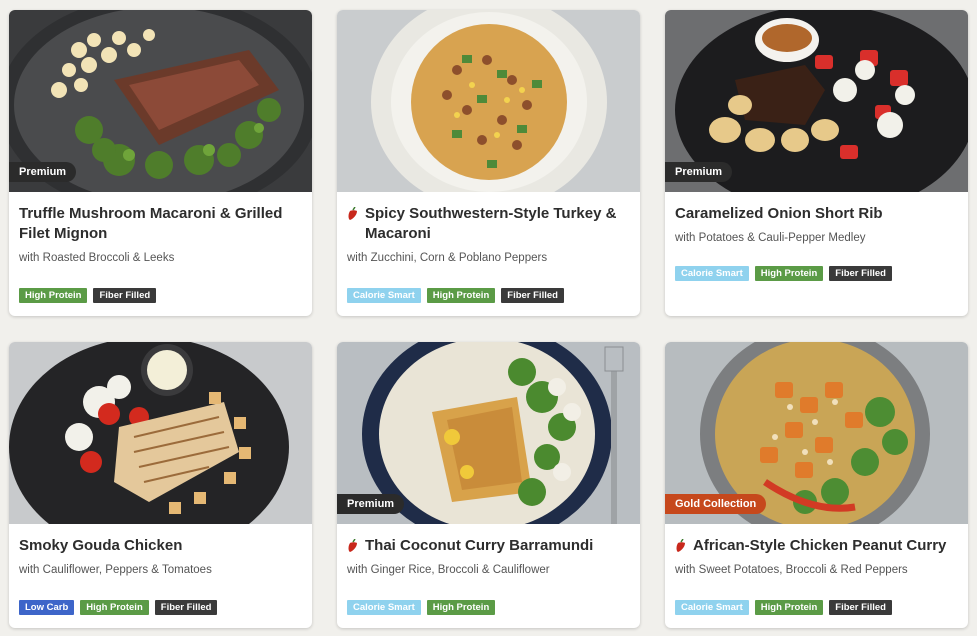  I want to click on meal-title-text: Thai Coconut Curry Barramundi, so click(479, 545).